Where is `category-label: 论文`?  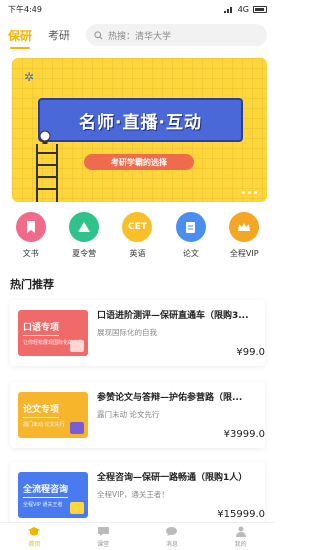 category-label: 论文 is located at coordinates (190, 253).